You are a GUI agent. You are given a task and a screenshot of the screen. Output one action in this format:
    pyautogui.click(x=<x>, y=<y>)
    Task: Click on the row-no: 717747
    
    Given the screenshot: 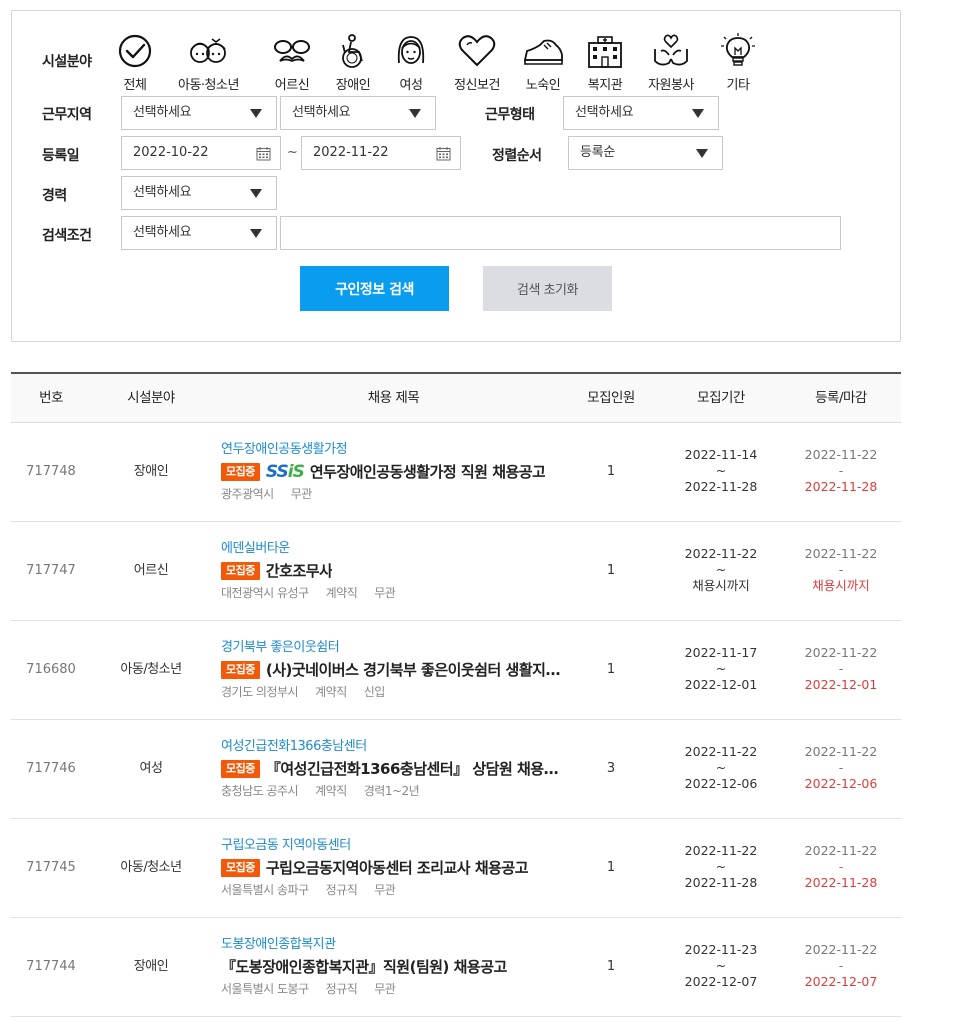 What is the action you would take?
    pyautogui.click(x=51, y=570)
    